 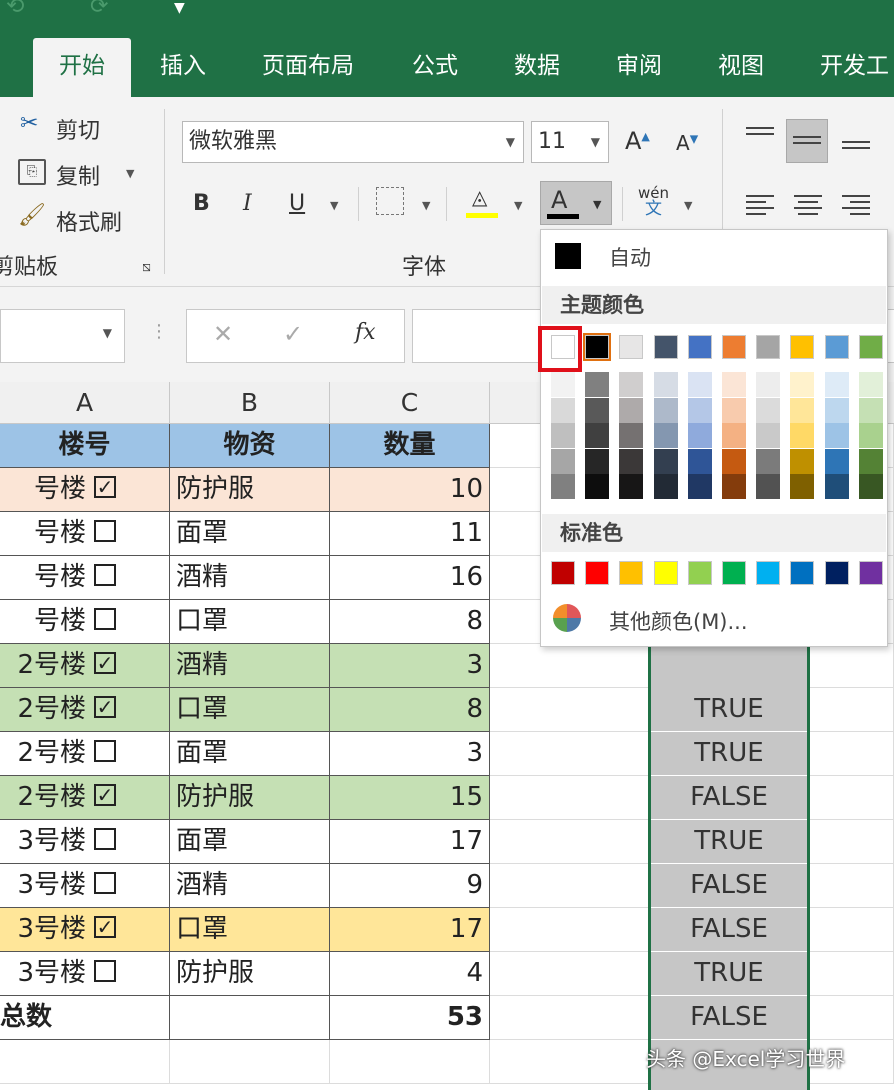 What do you see at coordinates (856, 205) in the screenshot?
I see `align-right-icon` at bounding box center [856, 205].